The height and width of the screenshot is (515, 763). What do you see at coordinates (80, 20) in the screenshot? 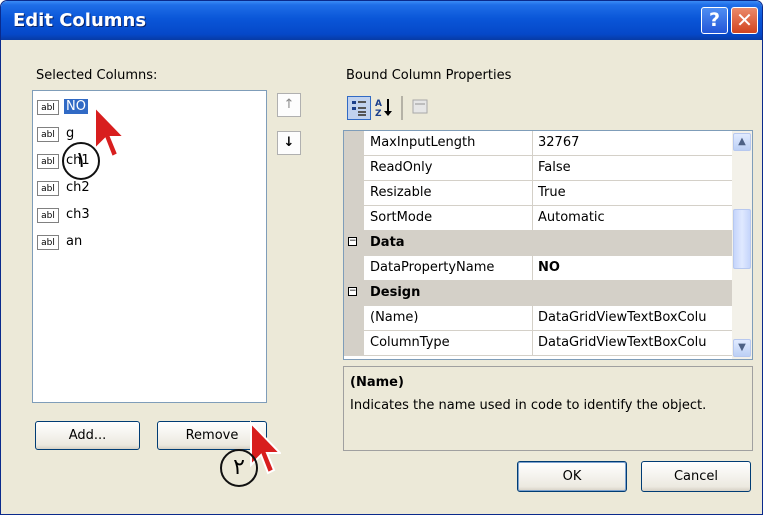
I see `window-title: Edit Columns` at bounding box center [80, 20].